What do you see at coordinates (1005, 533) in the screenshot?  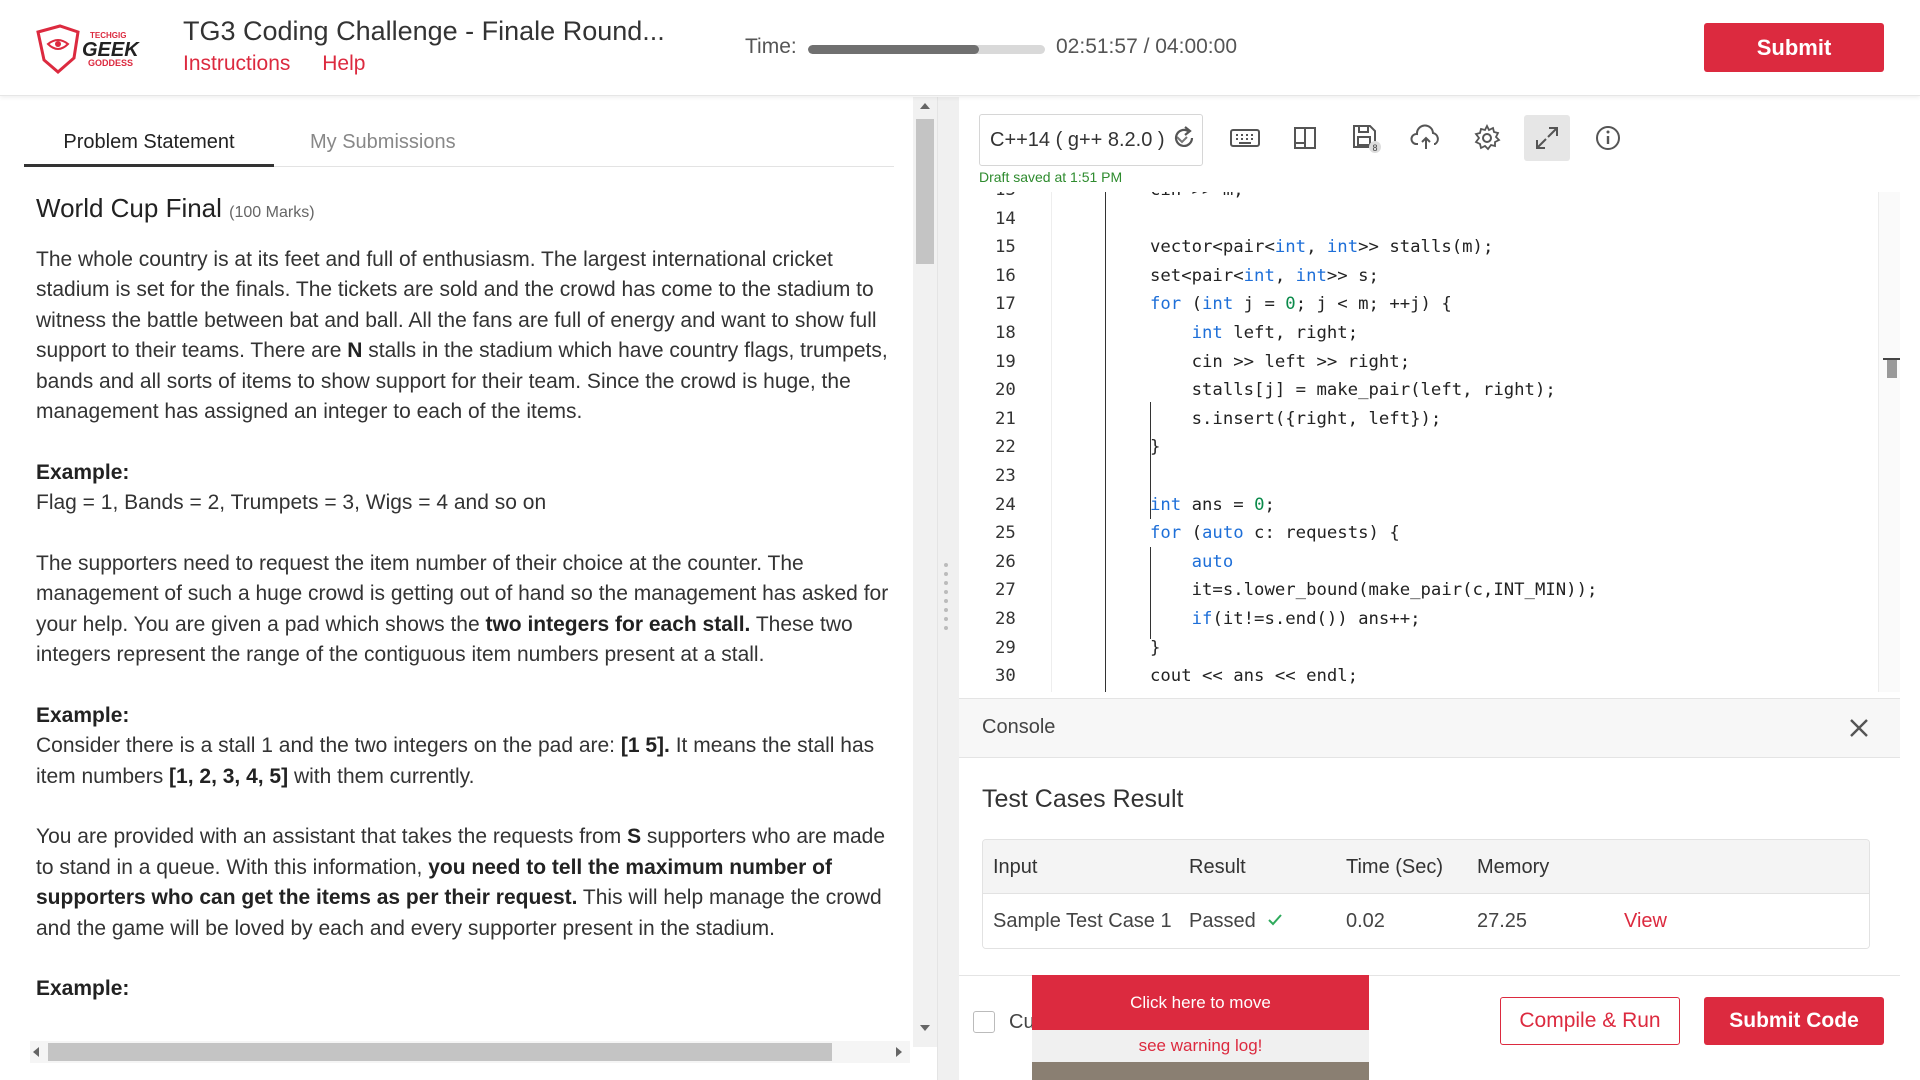 I see `line-number: 25` at bounding box center [1005, 533].